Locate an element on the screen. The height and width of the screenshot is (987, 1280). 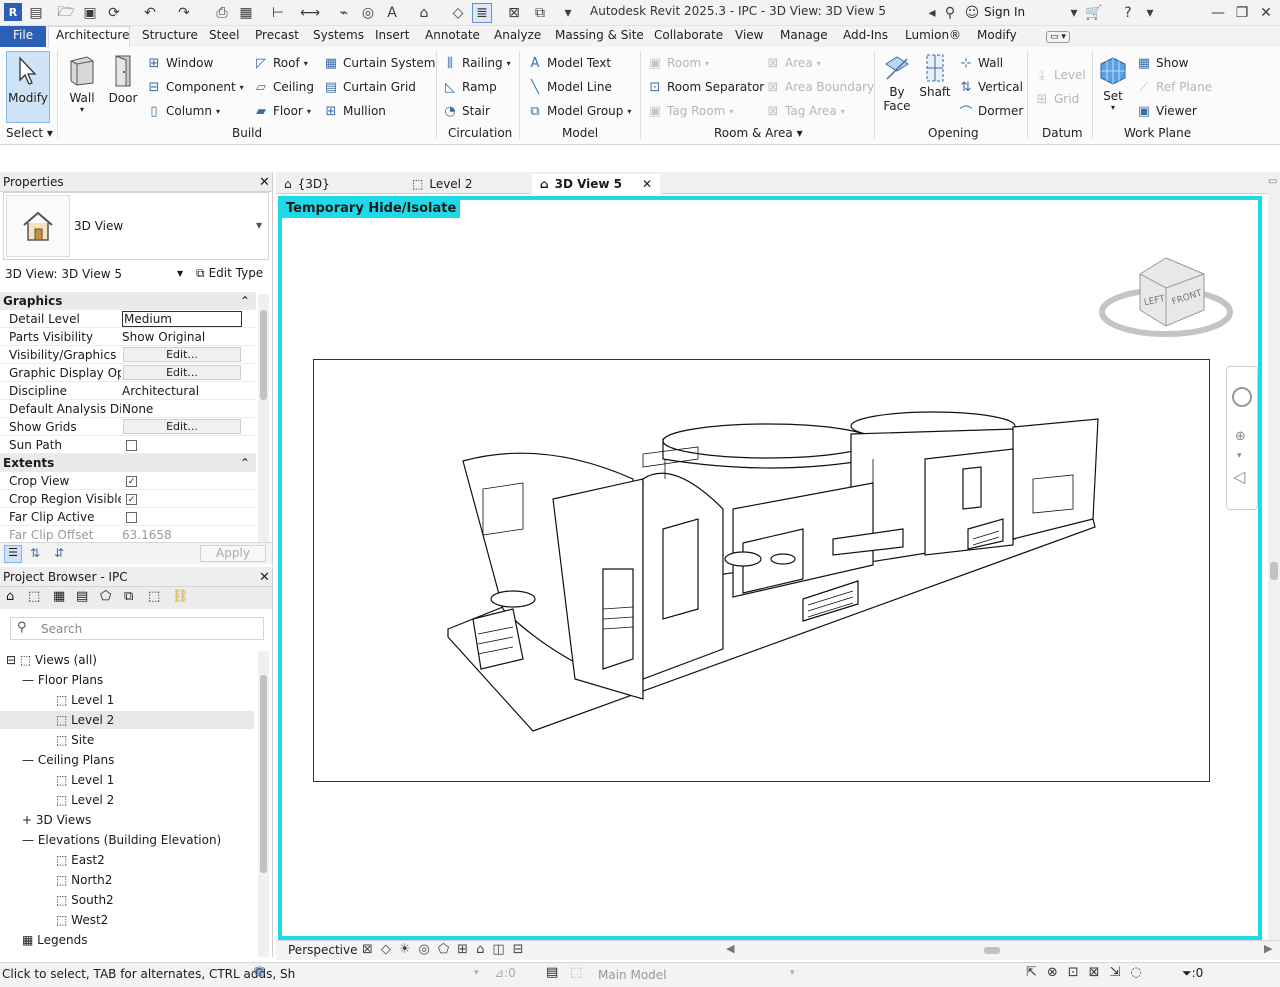
ref-plane-button: ⟋ Ref Plane is located at coordinates (1174, 87).